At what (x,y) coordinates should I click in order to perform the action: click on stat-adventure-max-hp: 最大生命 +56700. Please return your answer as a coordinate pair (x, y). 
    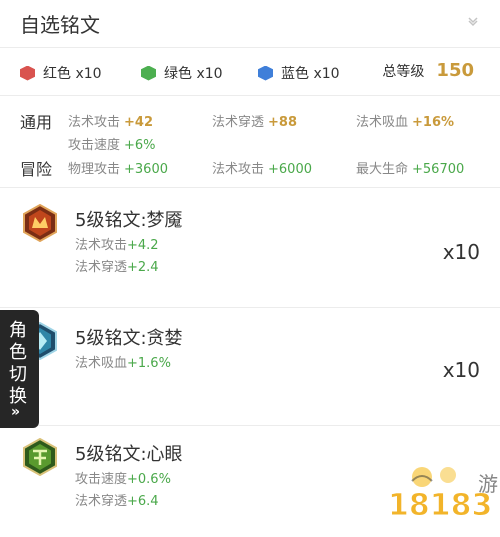
    Looking at the image, I should click on (410, 169).